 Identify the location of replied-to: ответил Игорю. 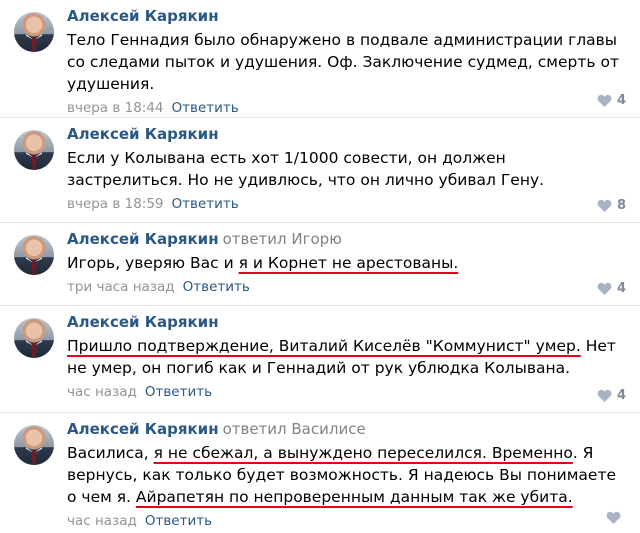
(282, 239).